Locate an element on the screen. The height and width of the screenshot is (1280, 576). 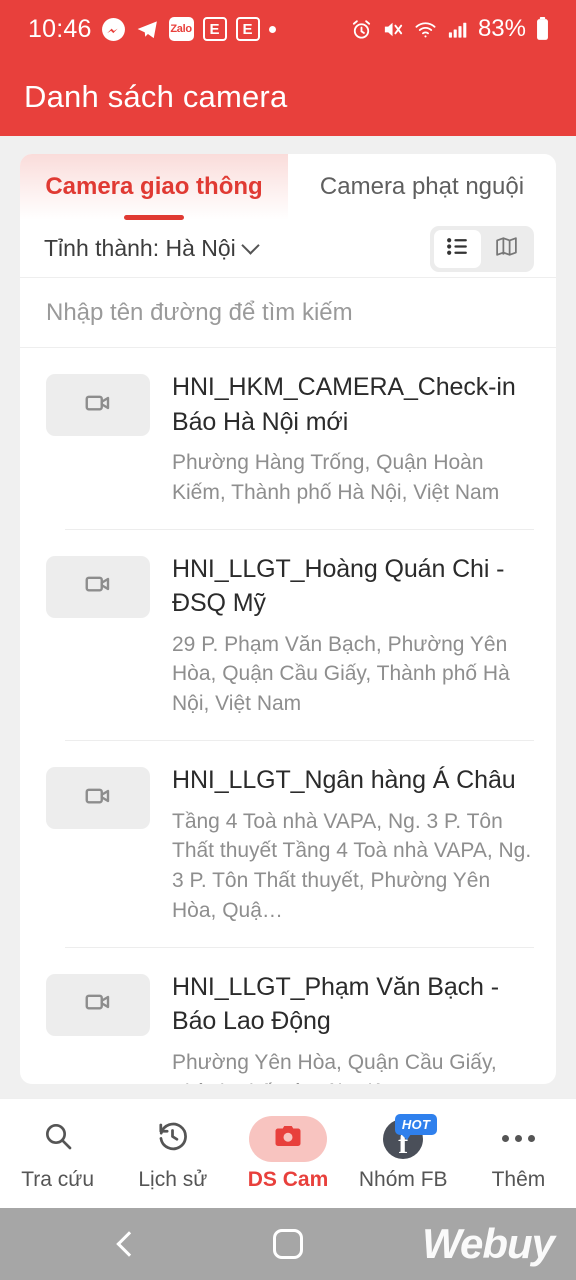
tab-bar: Camera giao thông Camera phạt nguội is located at coordinates (288, 187).